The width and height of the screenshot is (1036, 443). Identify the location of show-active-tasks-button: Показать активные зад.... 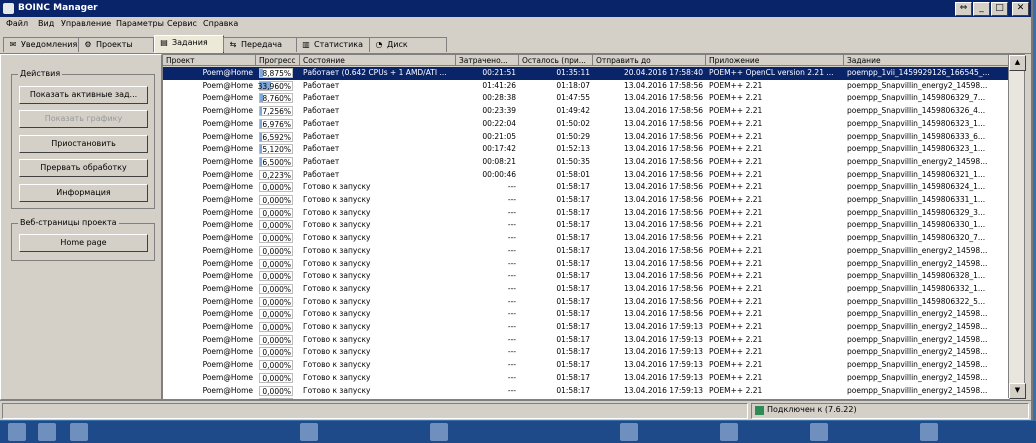
(83, 95).